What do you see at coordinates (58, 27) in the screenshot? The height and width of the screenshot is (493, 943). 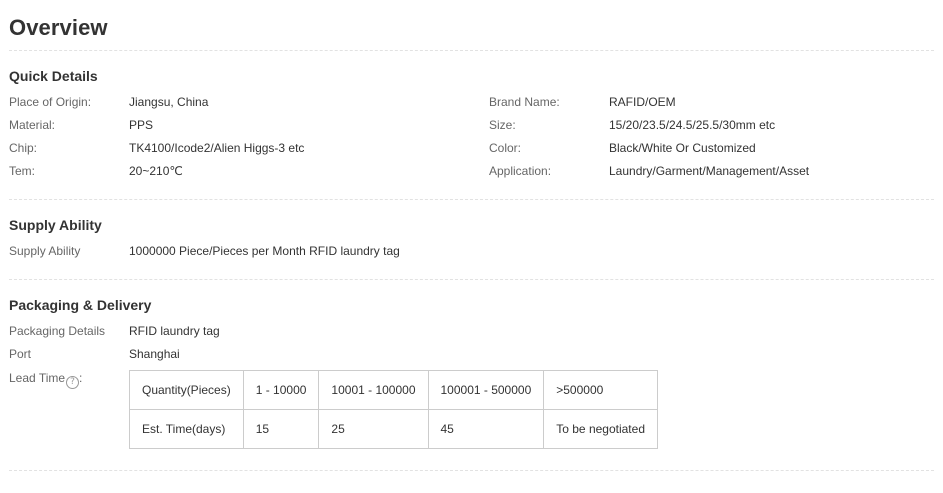 I see `page-title: Overview` at bounding box center [58, 27].